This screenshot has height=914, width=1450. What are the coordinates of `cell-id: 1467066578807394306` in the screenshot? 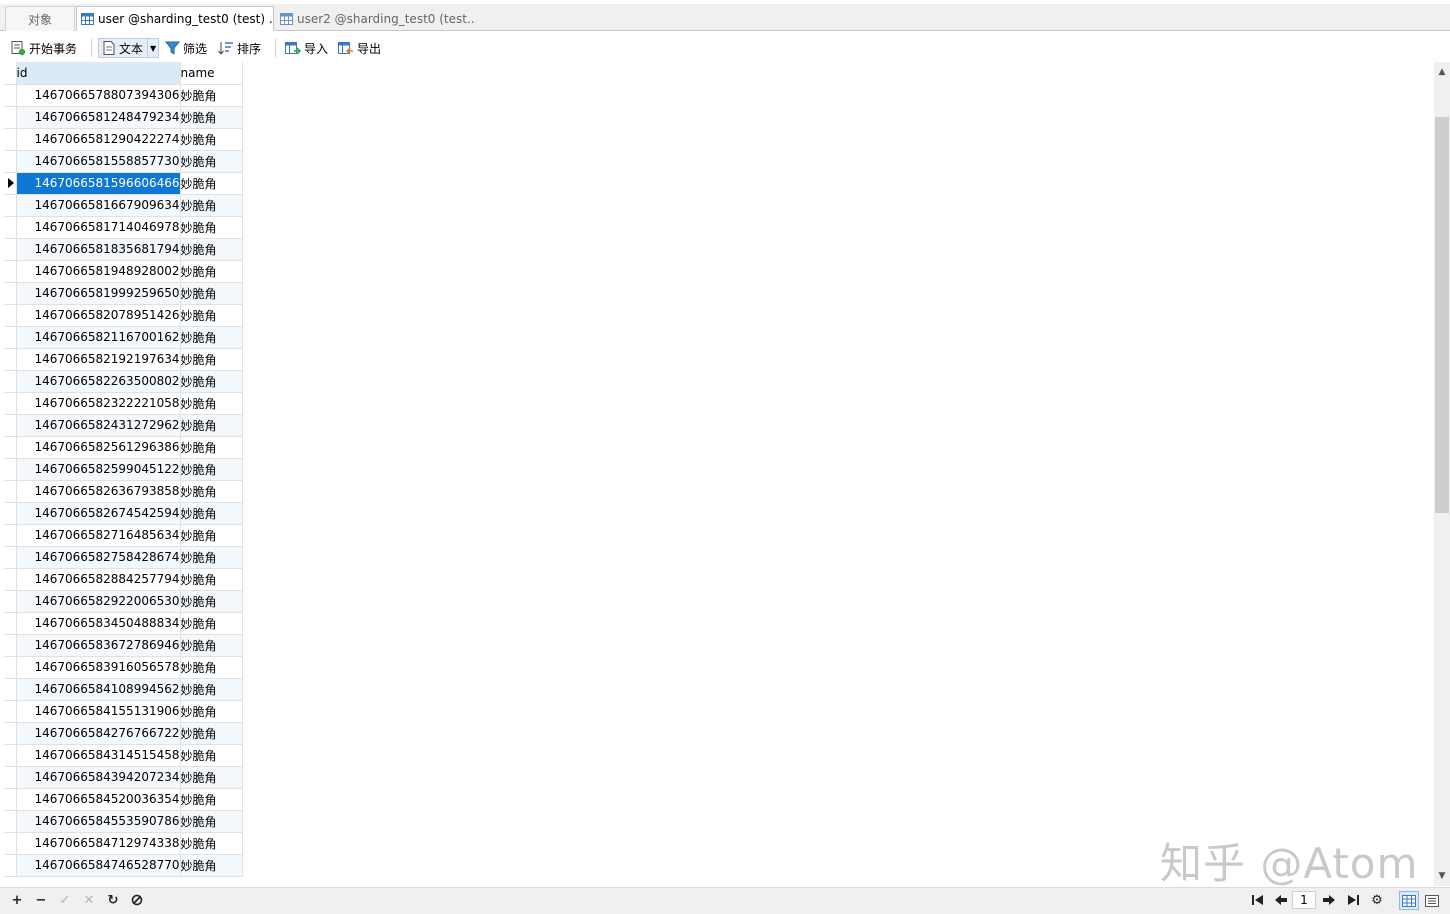 It's located at (98, 95).